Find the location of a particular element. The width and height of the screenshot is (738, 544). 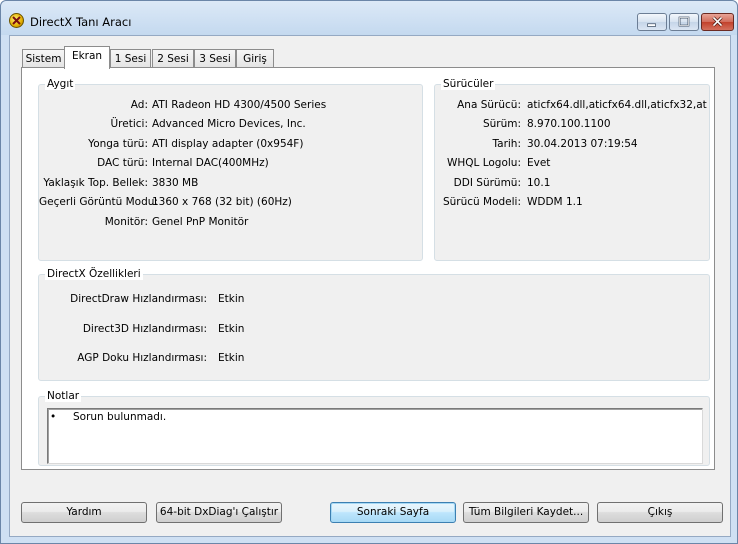

device-row-name: Ad: ATI Radeon HD 4300/4500 Series is located at coordinates (231, 105).